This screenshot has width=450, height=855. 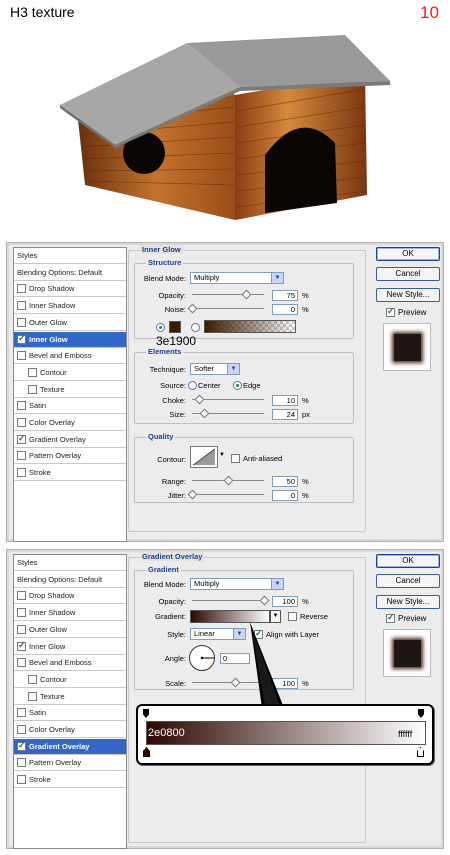 What do you see at coordinates (215, 369) in the screenshot?
I see `technique-select: Softer ▼` at bounding box center [215, 369].